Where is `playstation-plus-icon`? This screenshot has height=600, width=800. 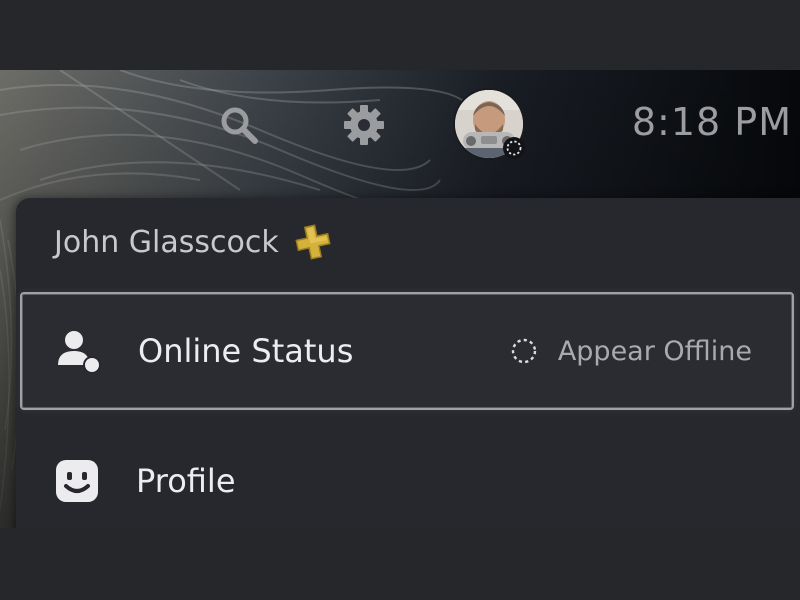 playstation-plus-icon is located at coordinates (313, 242).